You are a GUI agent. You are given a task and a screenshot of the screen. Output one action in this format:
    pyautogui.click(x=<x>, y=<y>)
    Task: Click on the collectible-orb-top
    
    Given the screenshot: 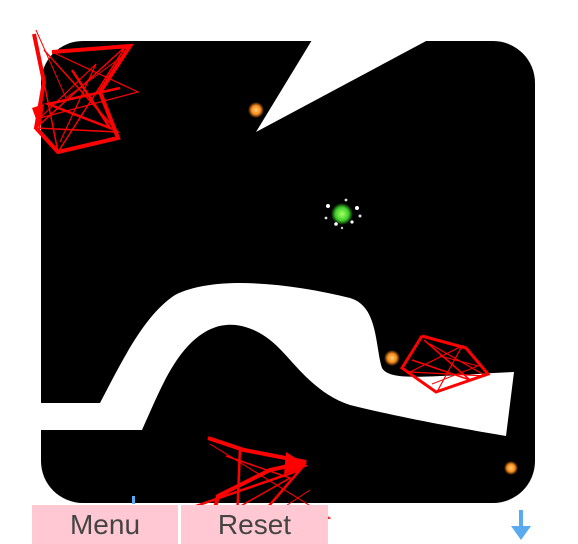 What is the action you would take?
    pyautogui.click(x=256, y=110)
    